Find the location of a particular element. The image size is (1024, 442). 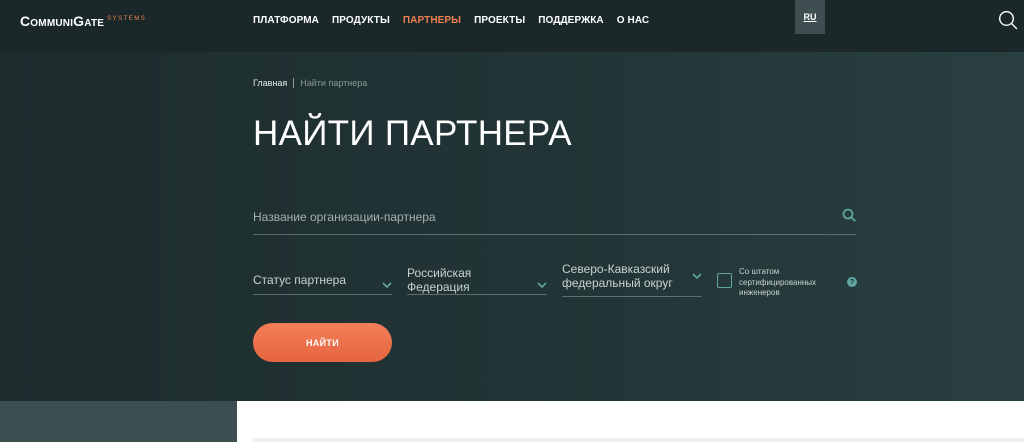

breadcrumb-current: Найти партнера is located at coordinates (334, 83).